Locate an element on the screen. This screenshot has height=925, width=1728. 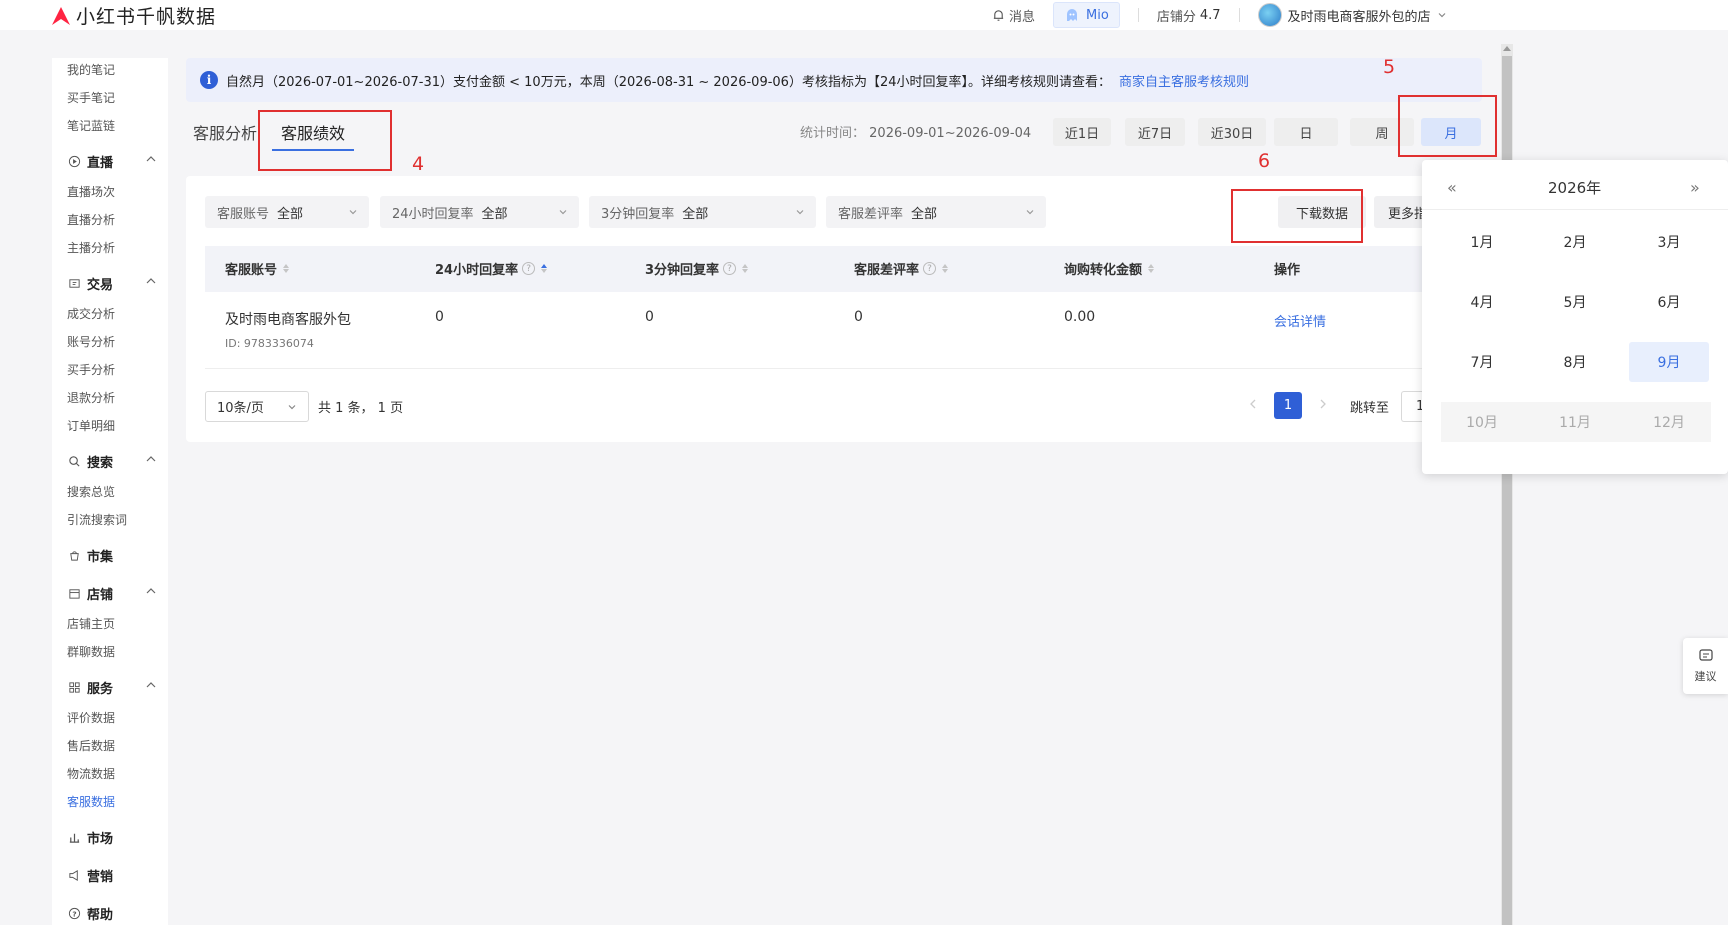
sidebar-group-trade: 交易 is located at coordinates (112, 283).